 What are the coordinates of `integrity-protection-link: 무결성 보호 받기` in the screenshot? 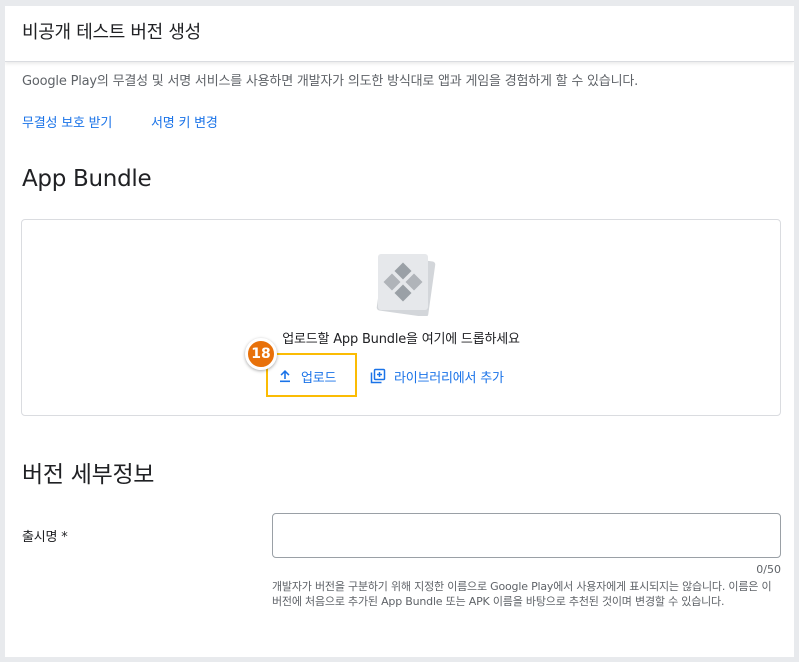 It's located at (67, 121).